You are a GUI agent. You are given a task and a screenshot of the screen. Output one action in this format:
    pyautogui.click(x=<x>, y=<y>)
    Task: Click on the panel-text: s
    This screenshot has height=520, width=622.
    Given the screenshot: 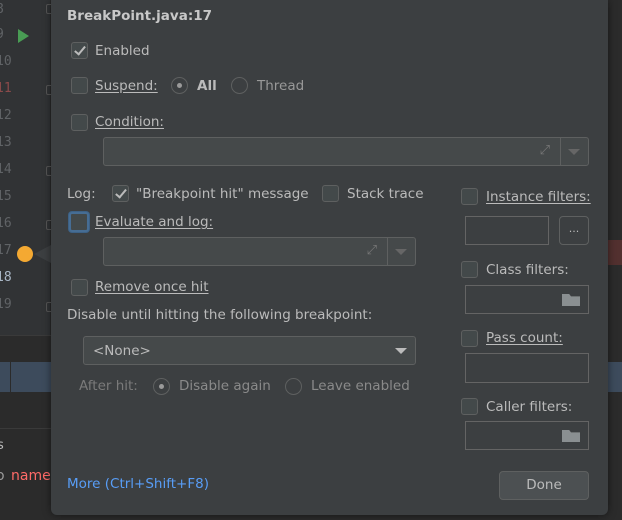 What is the action you would take?
    pyautogui.click(x=2, y=445)
    